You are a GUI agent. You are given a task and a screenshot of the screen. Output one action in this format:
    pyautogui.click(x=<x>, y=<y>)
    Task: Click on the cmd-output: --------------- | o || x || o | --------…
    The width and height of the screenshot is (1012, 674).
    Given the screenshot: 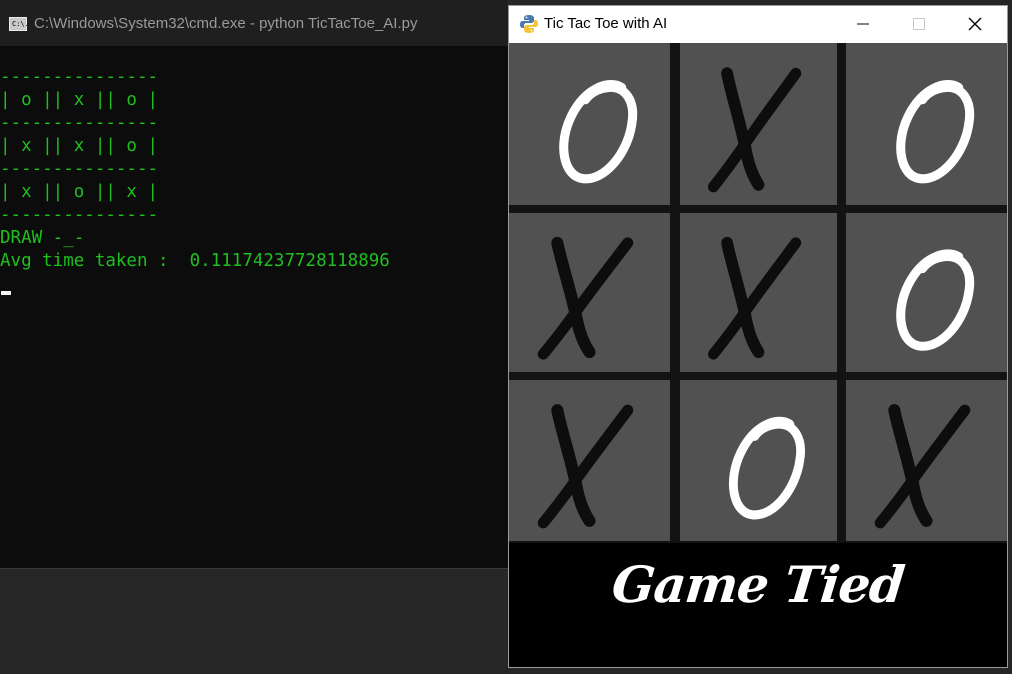 What is the action you would take?
    pyautogui.click(x=195, y=169)
    